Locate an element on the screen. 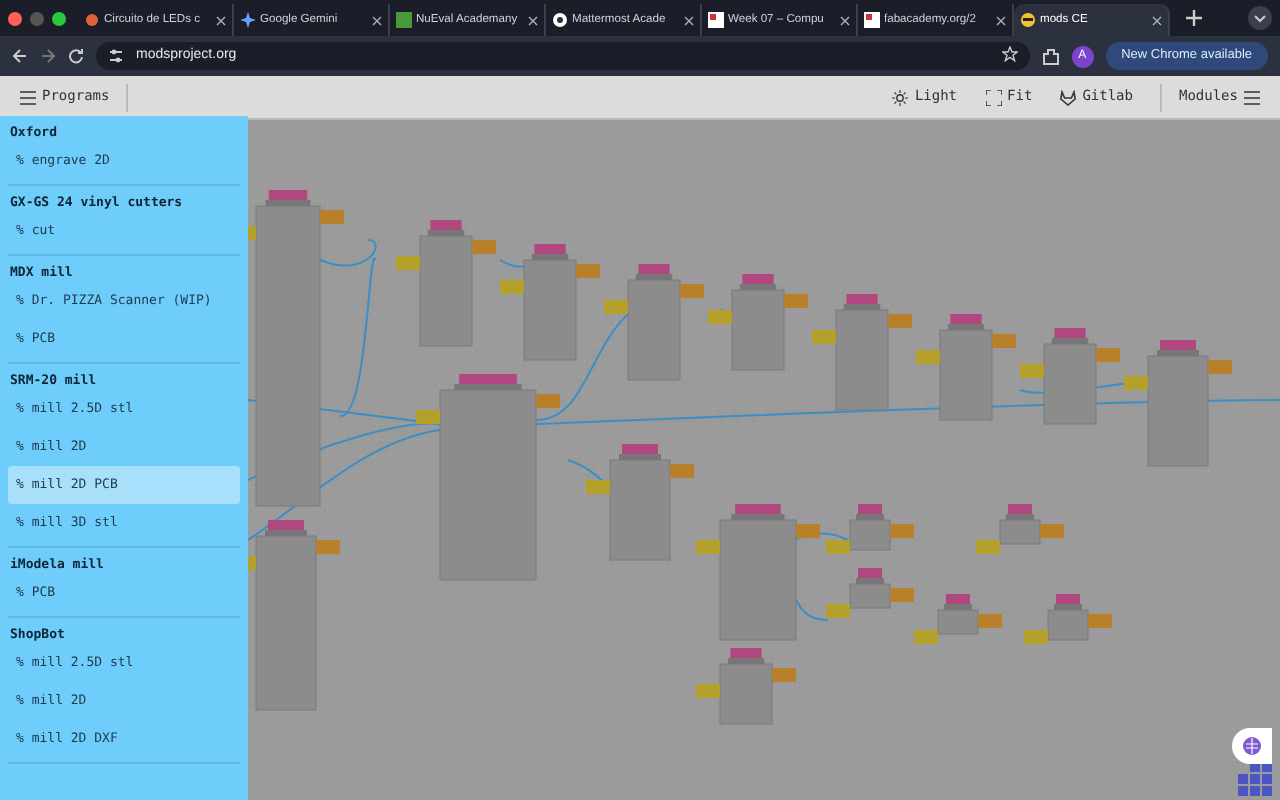 The image size is (1280, 800). forward-icon is located at coordinates (48, 56).